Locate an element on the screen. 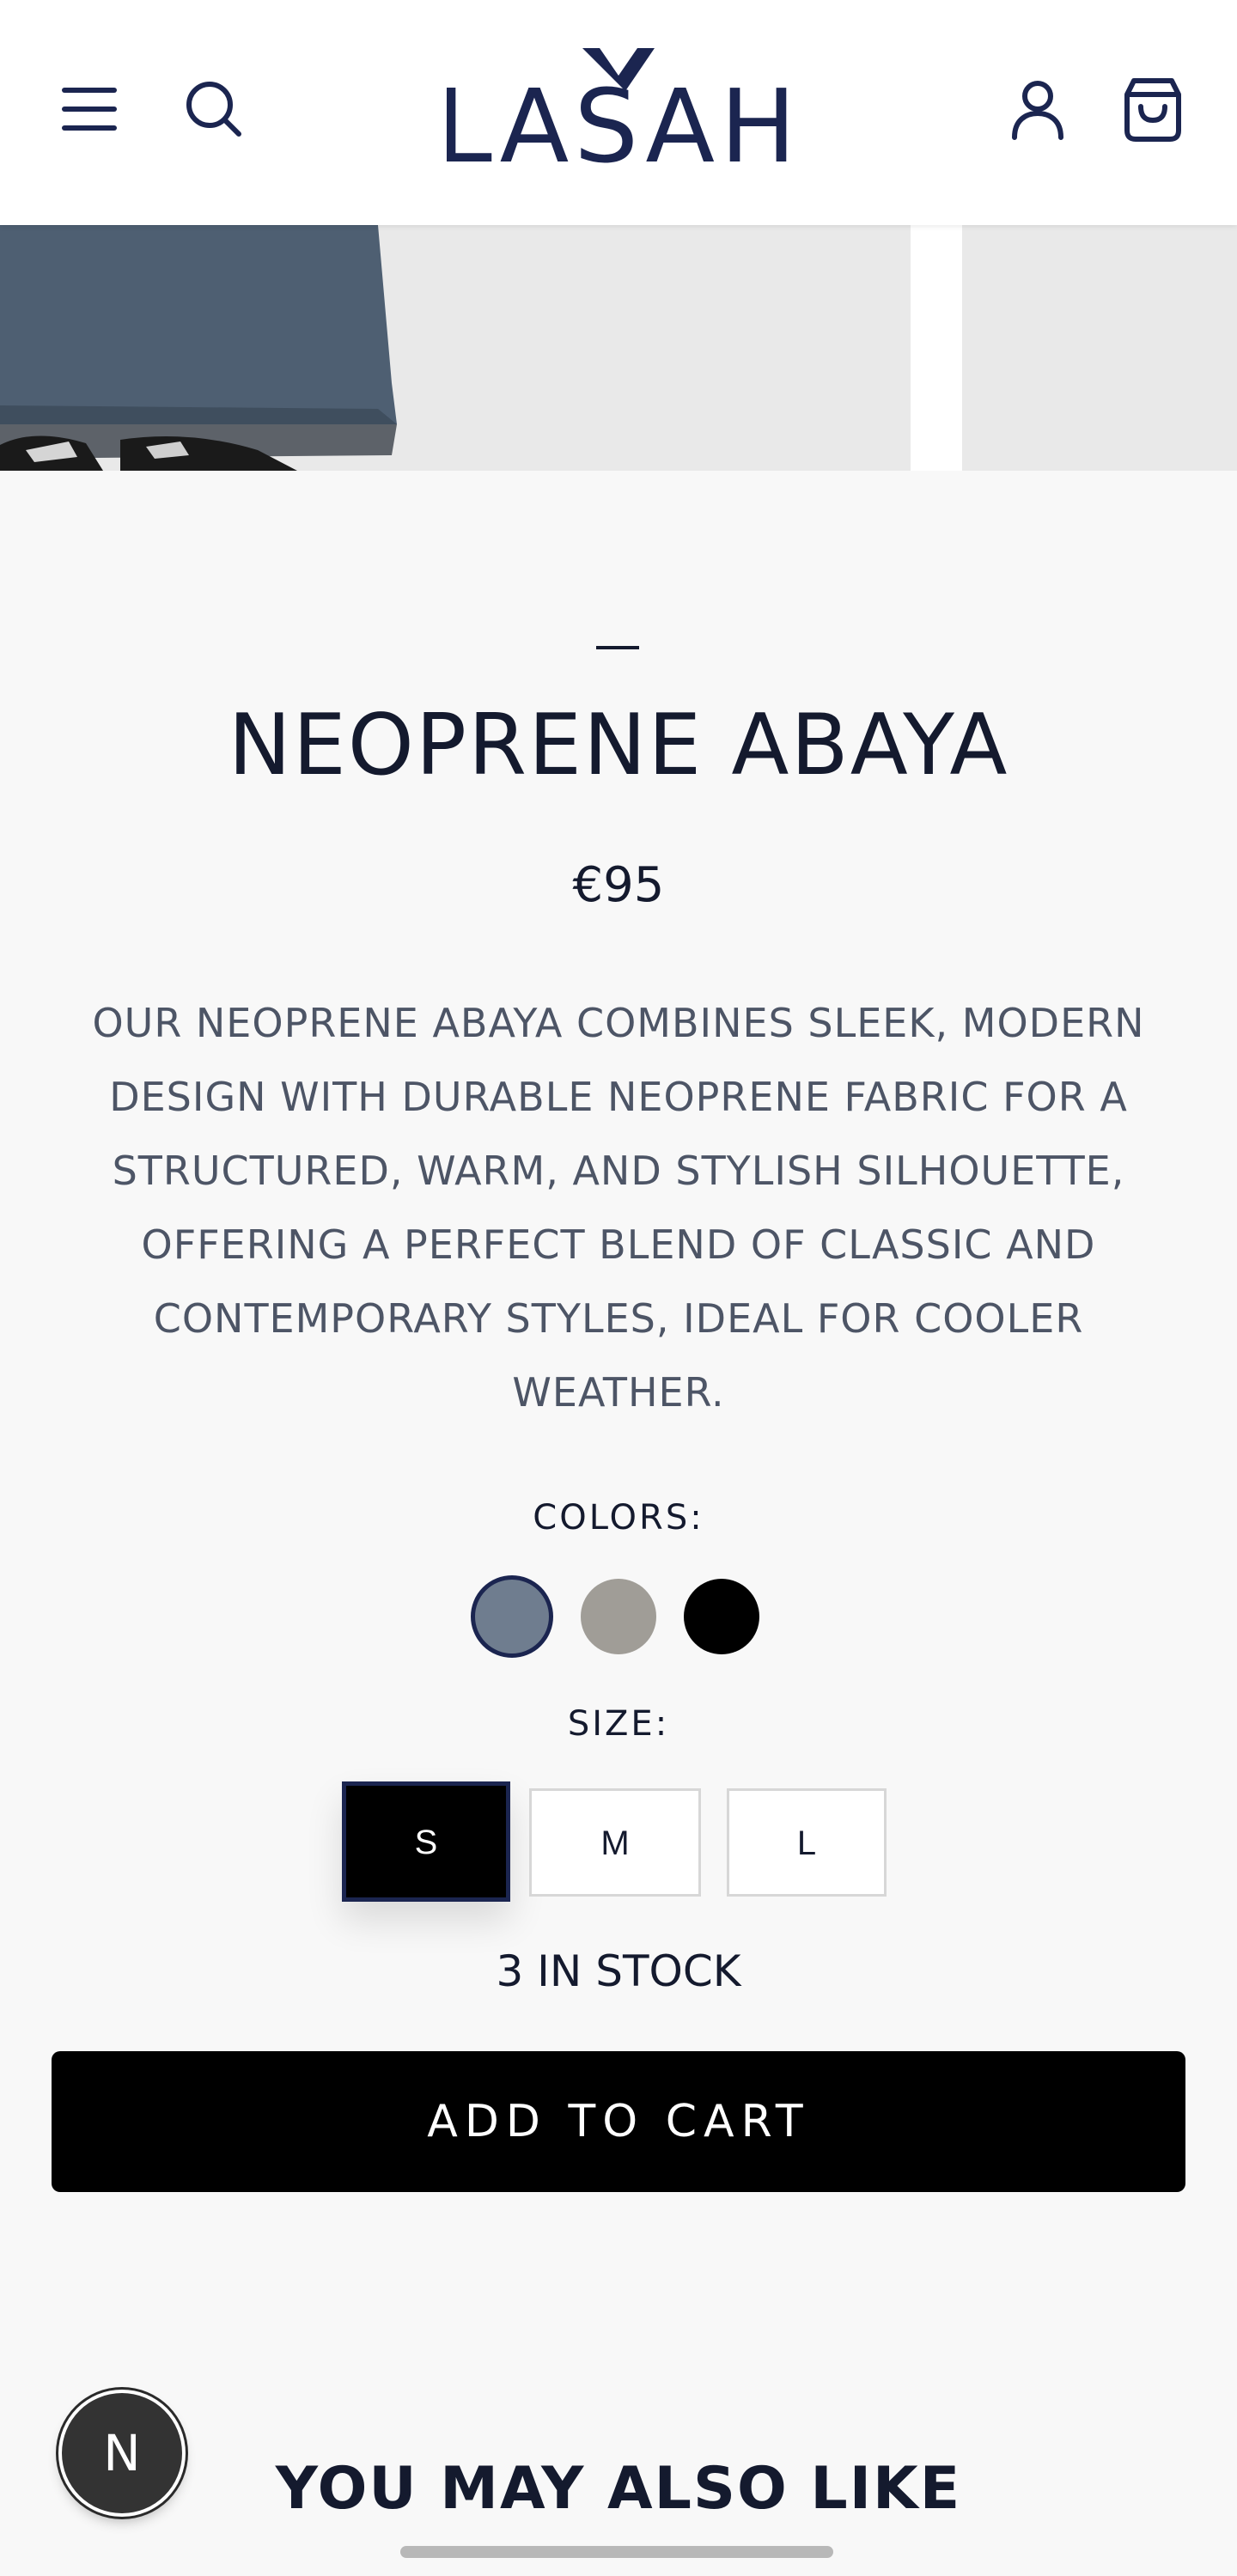 This screenshot has width=1237, height=2576. stock-status: 3 IN STOCK is located at coordinates (618, 1971).